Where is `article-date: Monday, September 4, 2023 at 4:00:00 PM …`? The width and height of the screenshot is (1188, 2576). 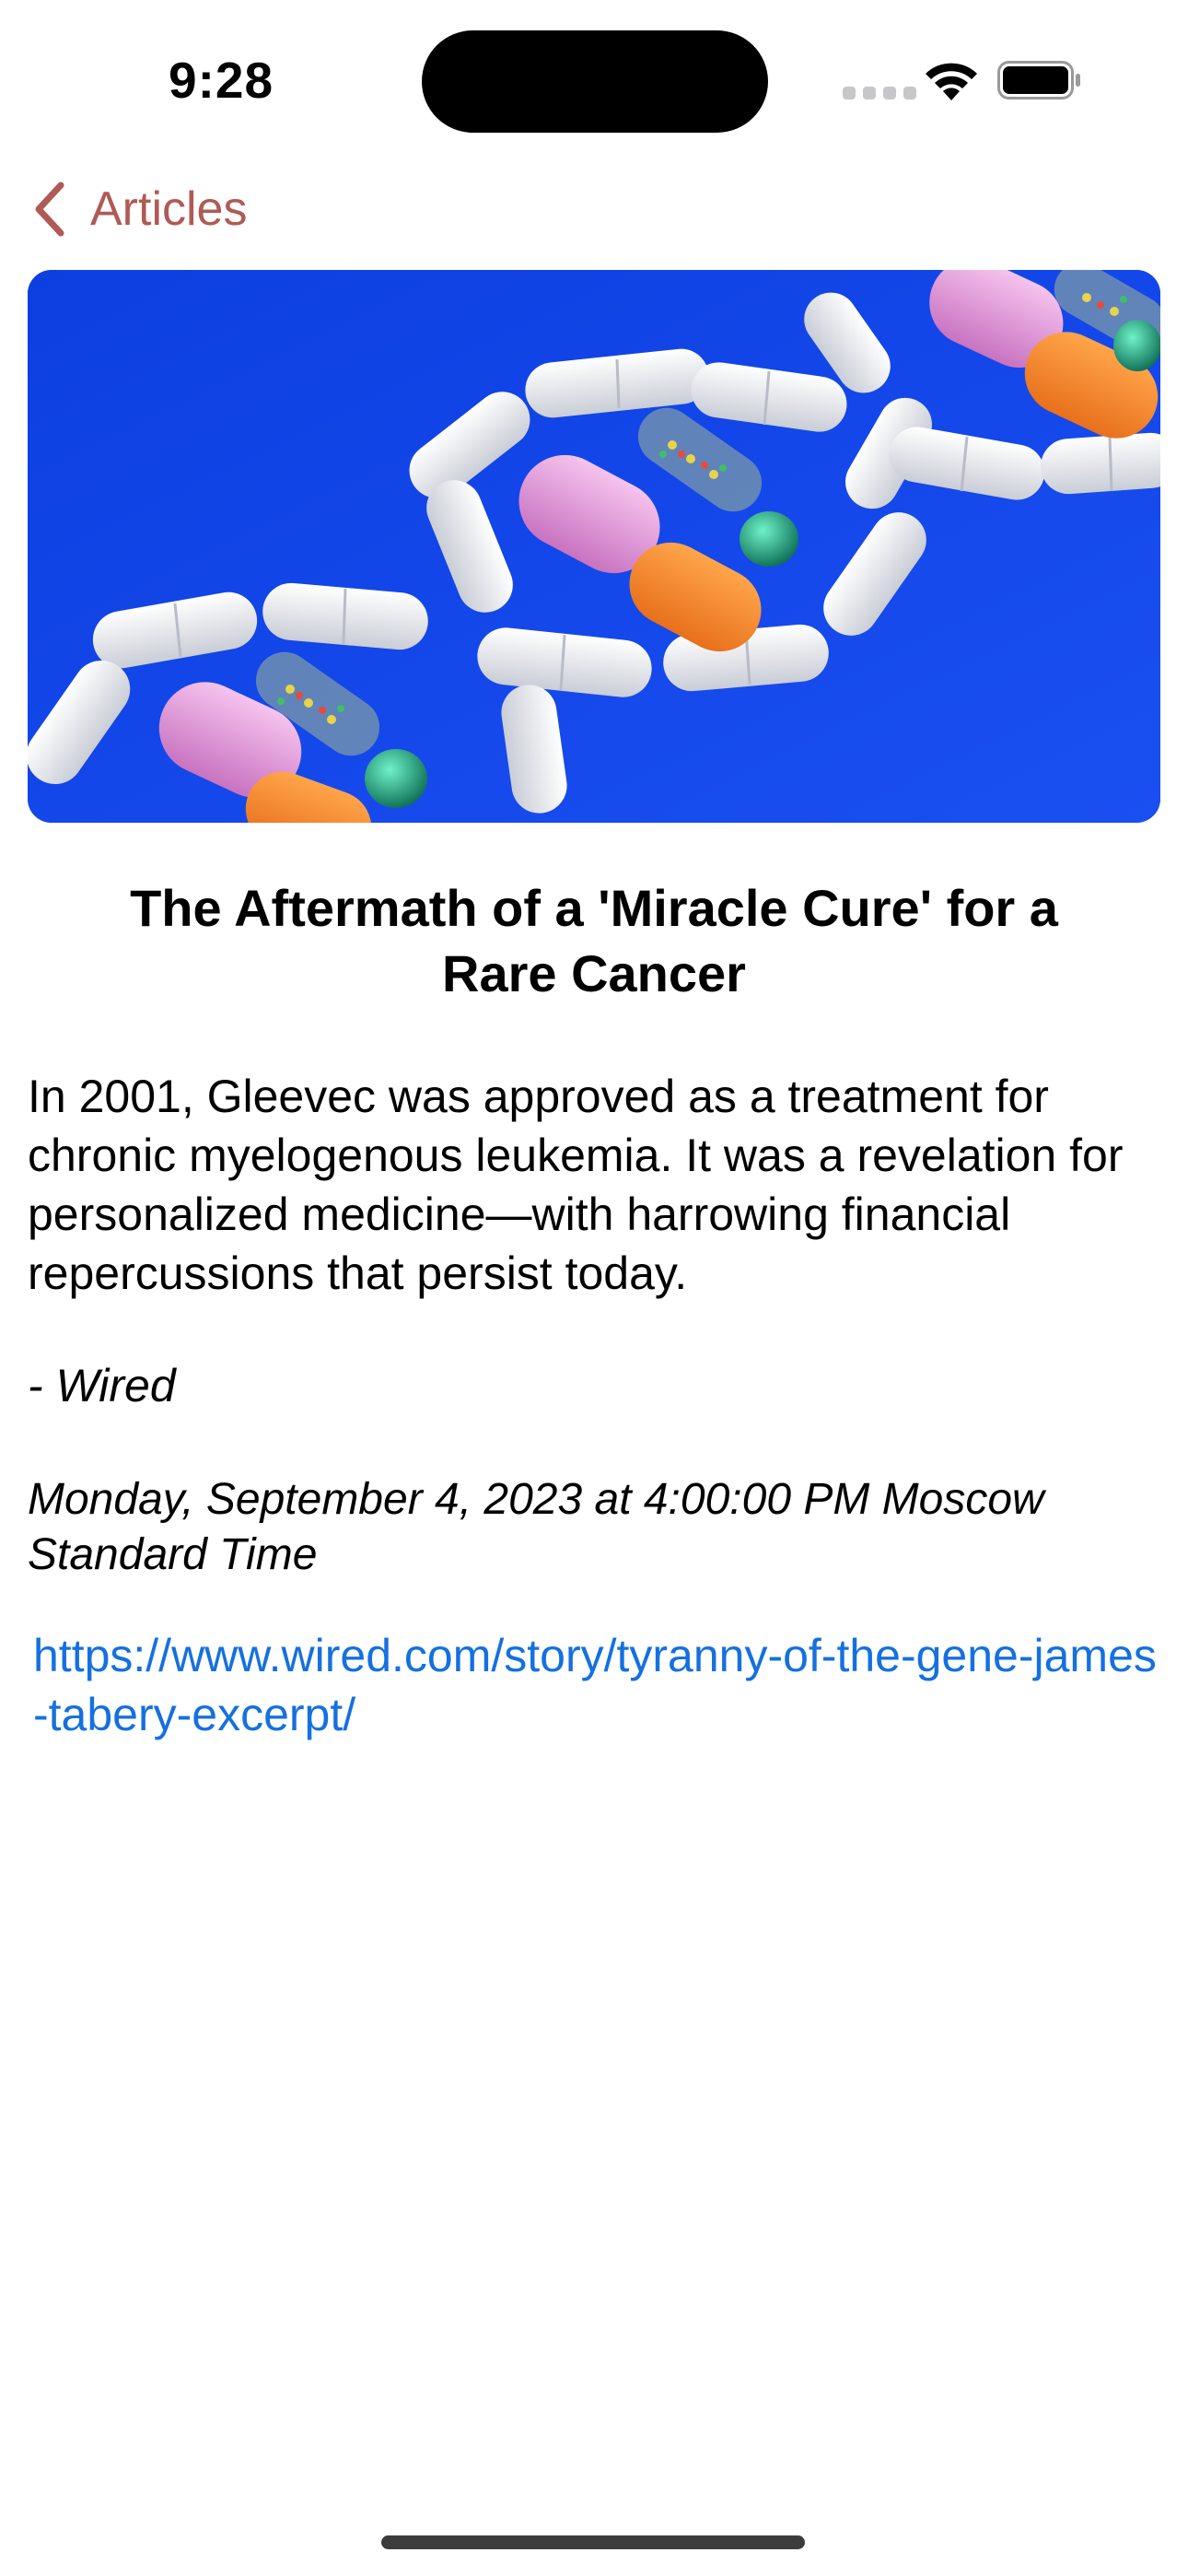 article-date: Monday, September 4, 2023 at 4:00:00 PM … is located at coordinates (536, 1527).